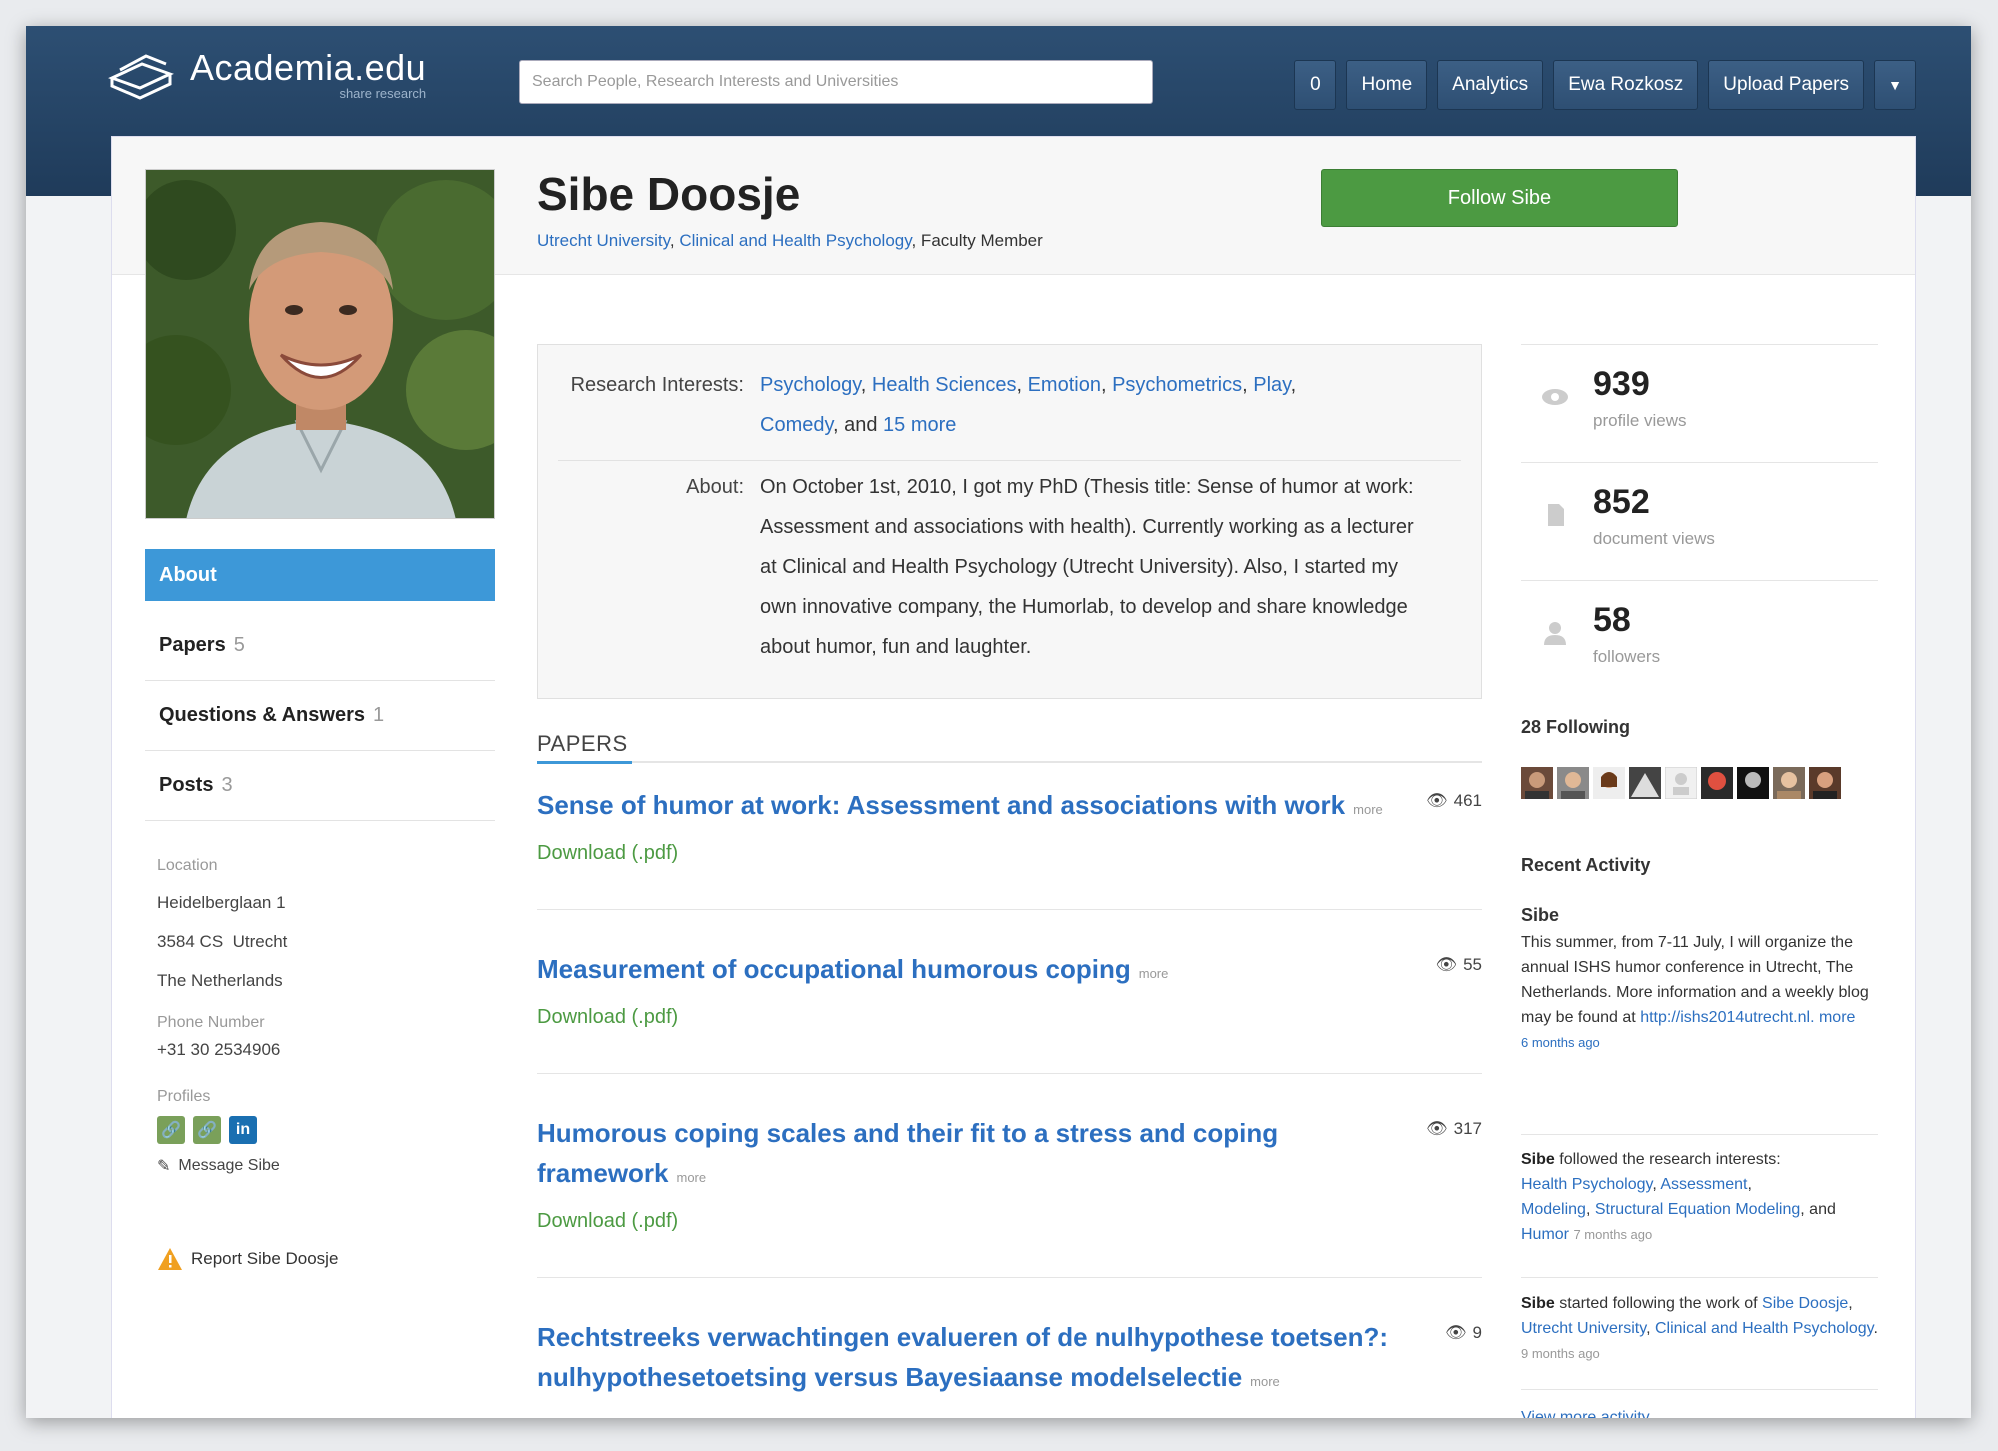  What do you see at coordinates (220, 980) in the screenshot?
I see `location-line-3: The Netherlands` at bounding box center [220, 980].